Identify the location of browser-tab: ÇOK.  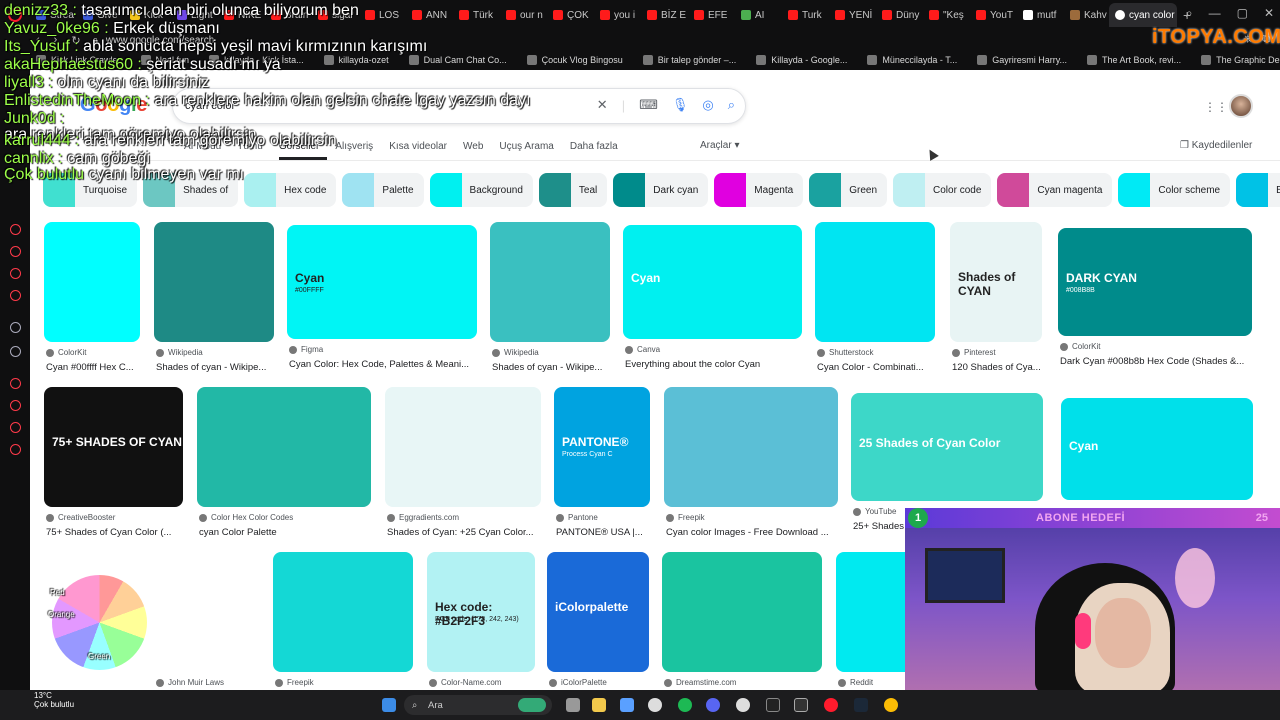
(569, 15).